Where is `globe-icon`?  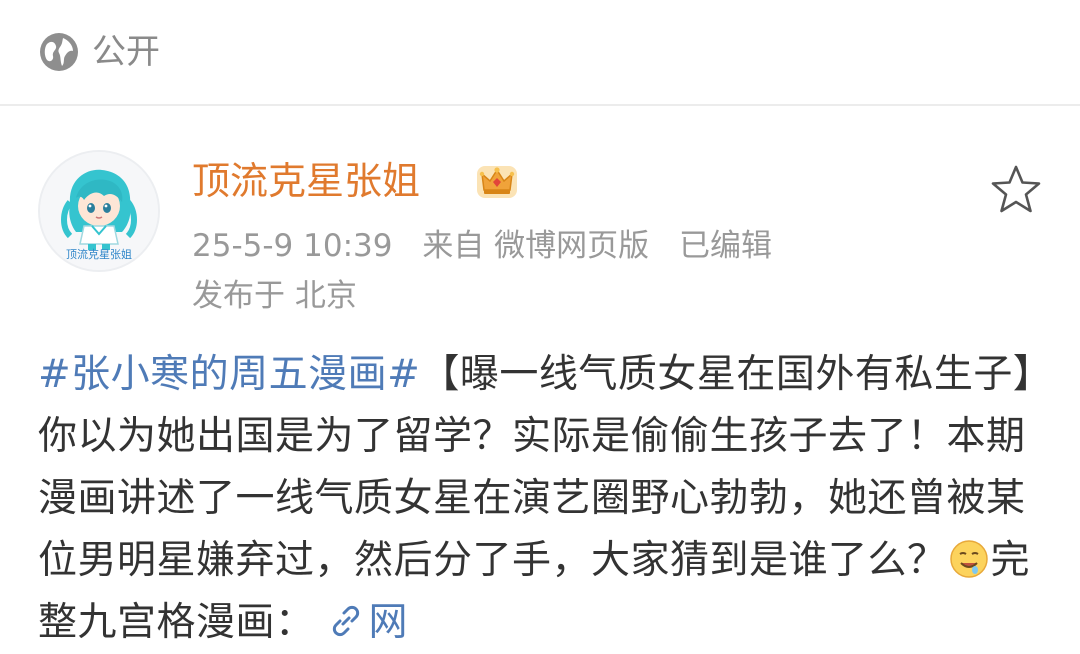
globe-icon is located at coordinates (59, 52).